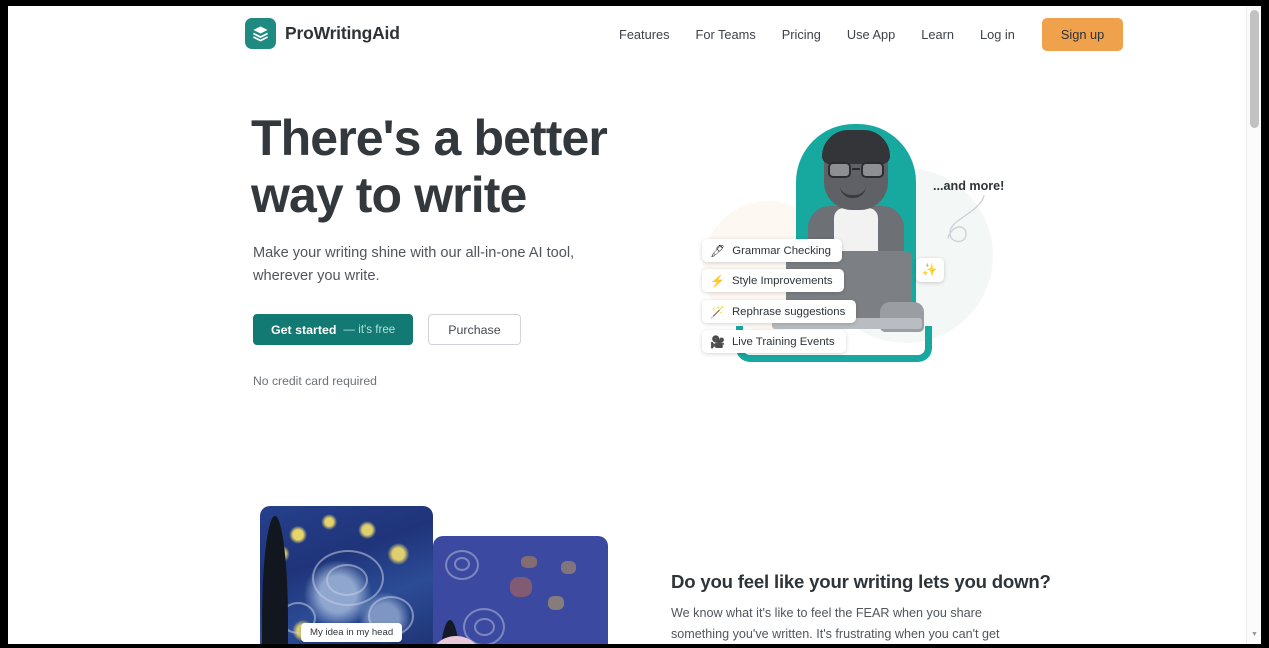 This screenshot has height=648, width=1269. What do you see at coordinates (781, 250) in the screenshot?
I see `feature-pill-label: Grammar Checking` at bounding box center [781, 250].